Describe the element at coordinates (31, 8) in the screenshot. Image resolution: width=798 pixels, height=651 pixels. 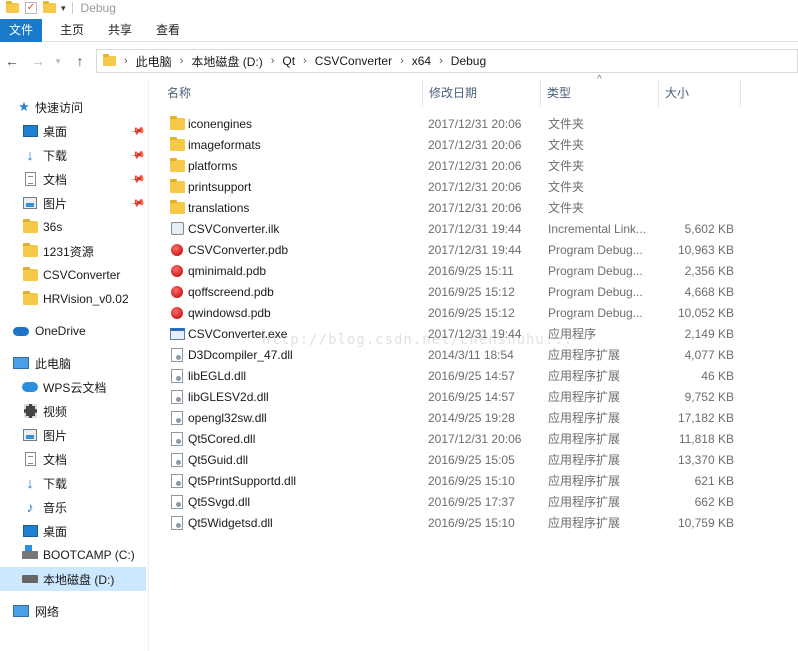
I see `properties-icon: ✓` at that location.